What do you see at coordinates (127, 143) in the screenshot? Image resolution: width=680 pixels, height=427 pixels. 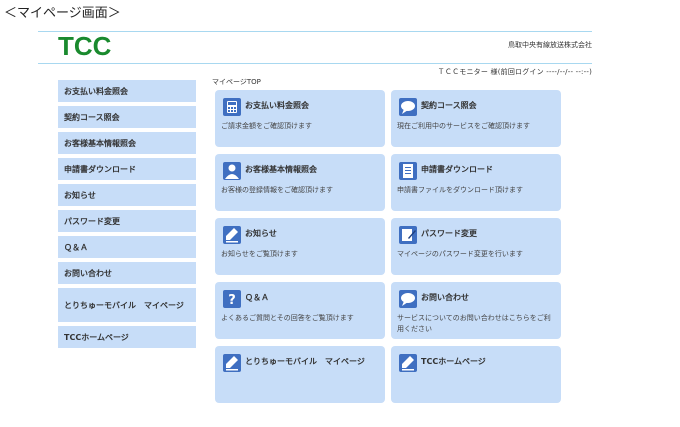 I see `sidebar-item-customer-info: お客様基本情報照会` at bounding box center [127, 143].